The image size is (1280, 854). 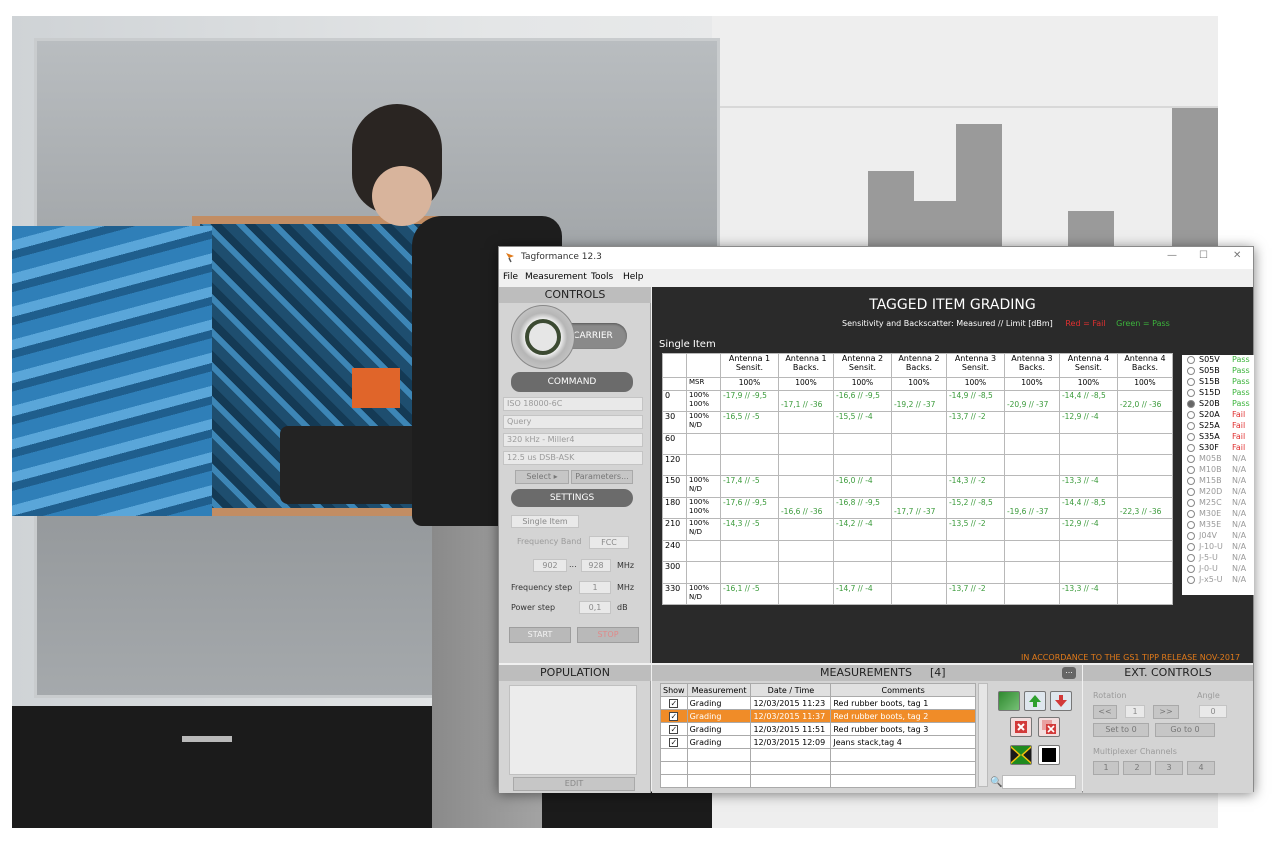 What do you see at coordinates (1218, 437) in the screenshot?
I see `class-item: S35A Fail` at bounding box center [1218, 437].